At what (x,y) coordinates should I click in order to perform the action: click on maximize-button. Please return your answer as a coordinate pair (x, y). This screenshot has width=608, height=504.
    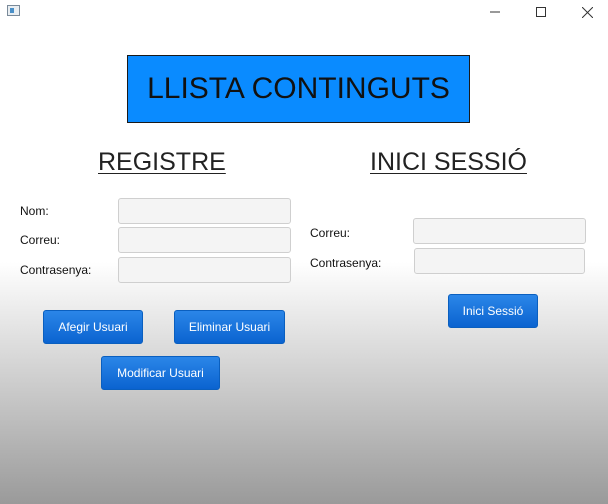
    Looking at the image, I should click on (541, 12).